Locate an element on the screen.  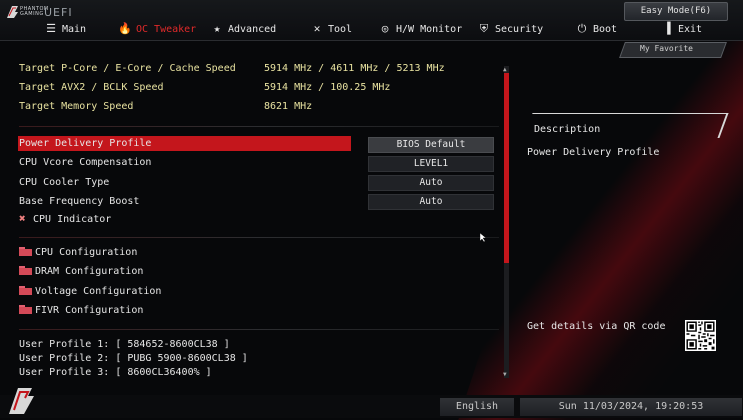
info-value-memory-speed: 8621 MHz is located at coordinates (288, 106).